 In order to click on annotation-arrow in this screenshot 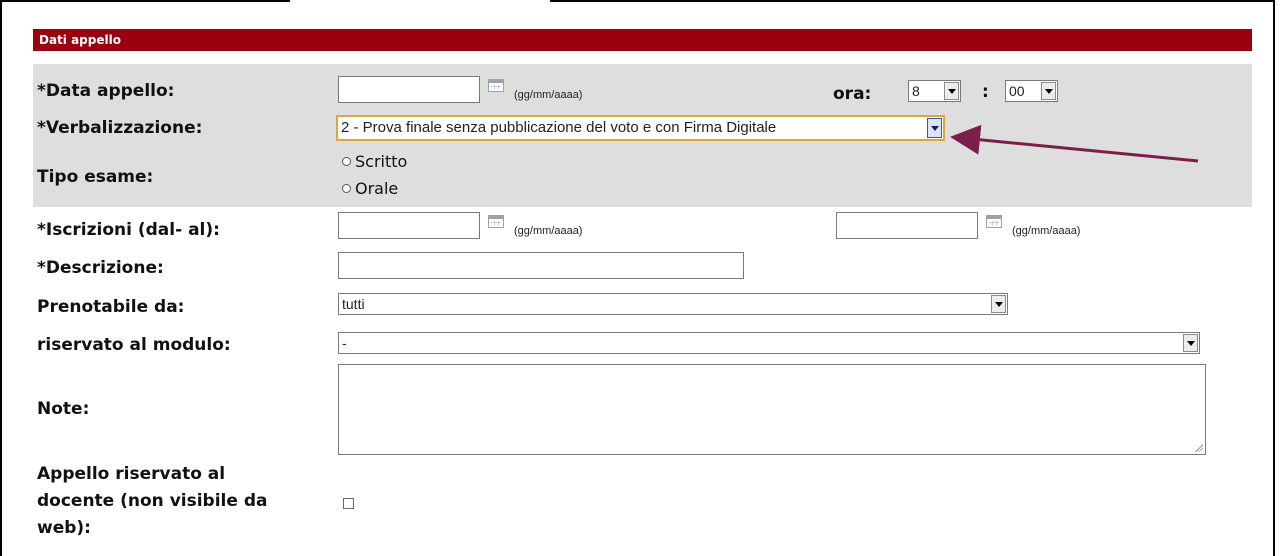, I will do `click(1074, 143)`.